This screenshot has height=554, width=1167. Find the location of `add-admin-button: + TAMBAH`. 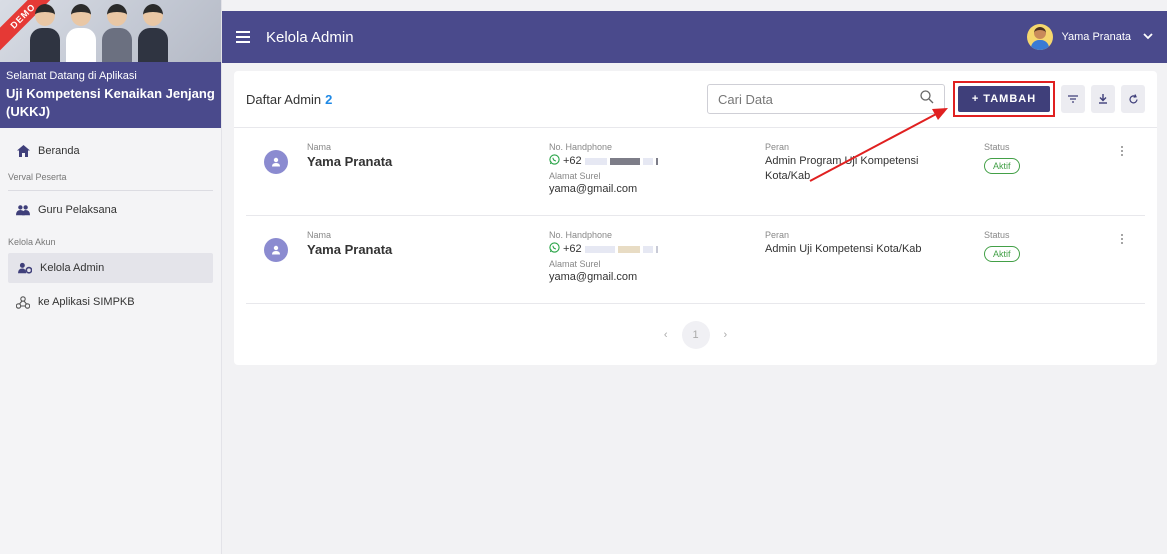

add-admin-button: + TAMBAH is located at coordinates (1004, 99).